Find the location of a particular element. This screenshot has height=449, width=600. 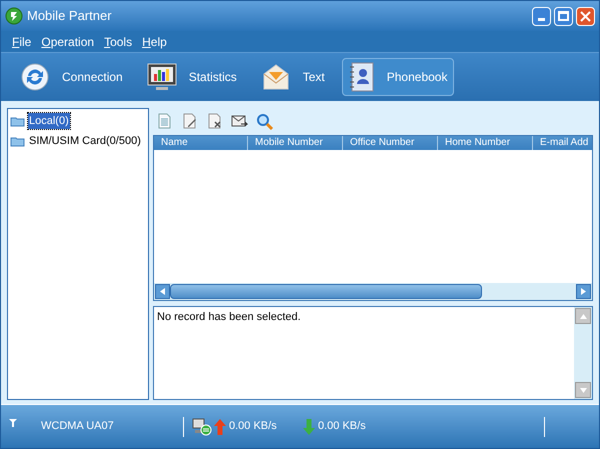

maximize-icon is located at coordinates (563, 16).